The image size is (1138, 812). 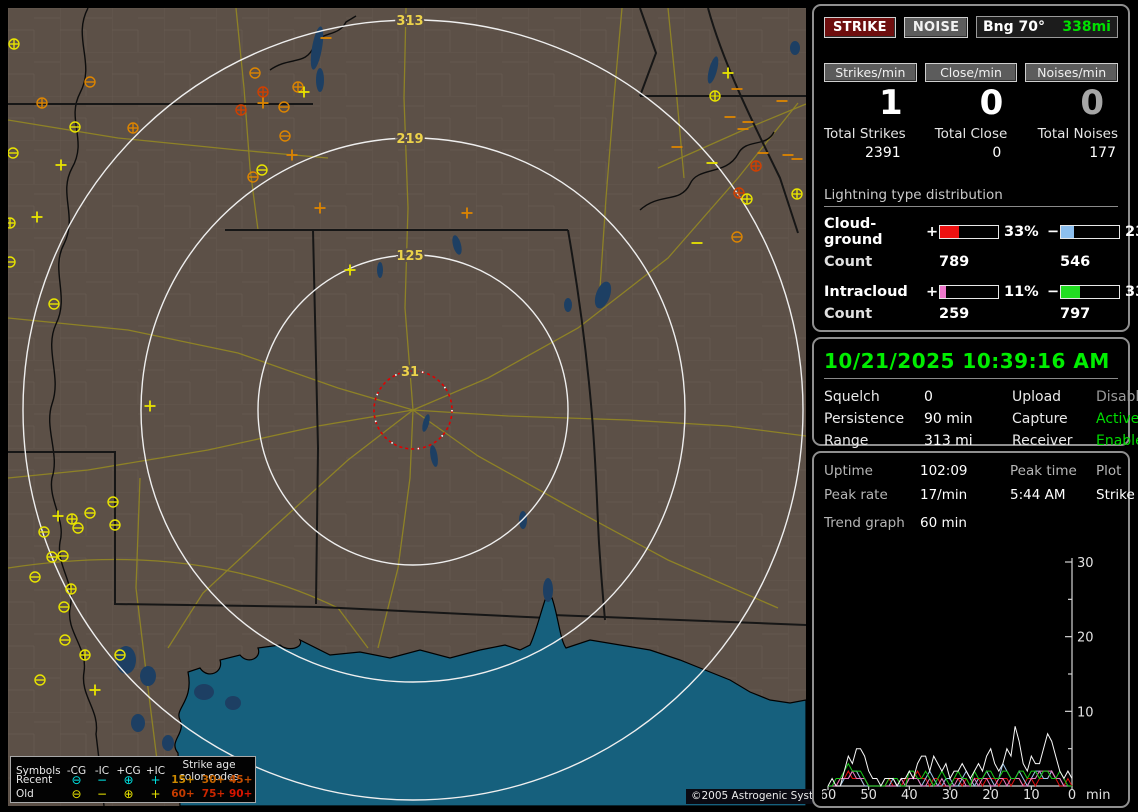 I want to click on strikes-column: Strikes/min 1 Total Strikes 2391, so click(x=870, y=112).